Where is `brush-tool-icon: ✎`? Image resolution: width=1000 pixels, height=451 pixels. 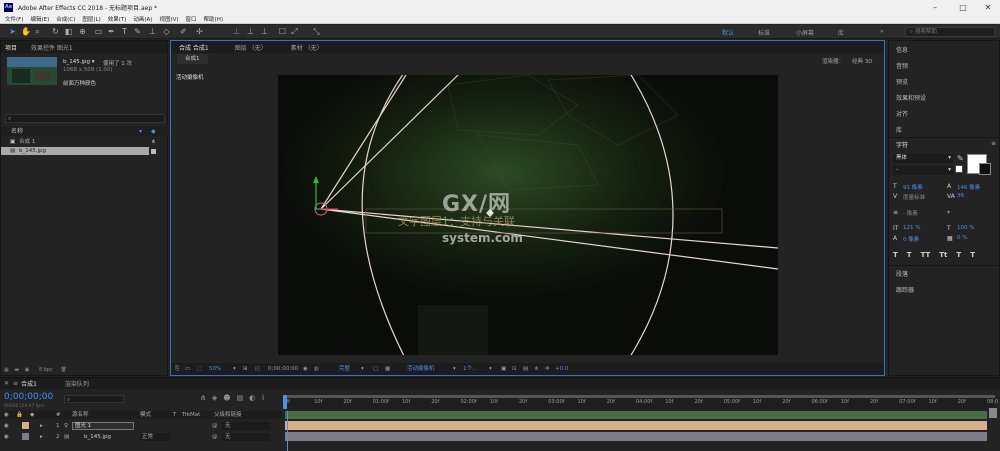
brush-tool-icon: ✎ is located at coordinates (137, 31).